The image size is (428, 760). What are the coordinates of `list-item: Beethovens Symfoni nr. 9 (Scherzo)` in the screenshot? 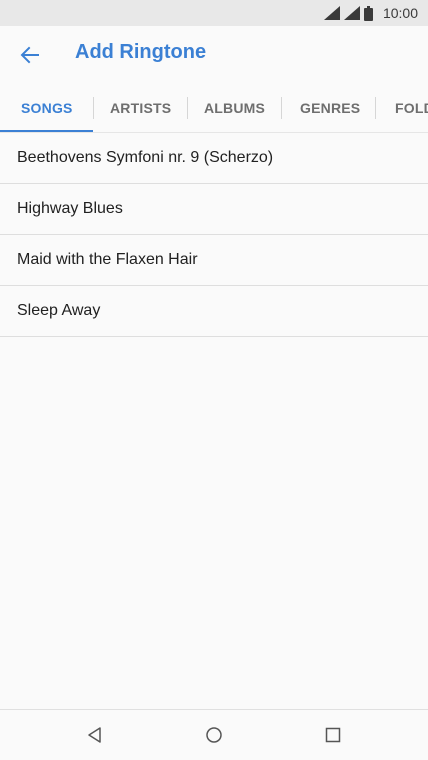 It's located at (214, 158).